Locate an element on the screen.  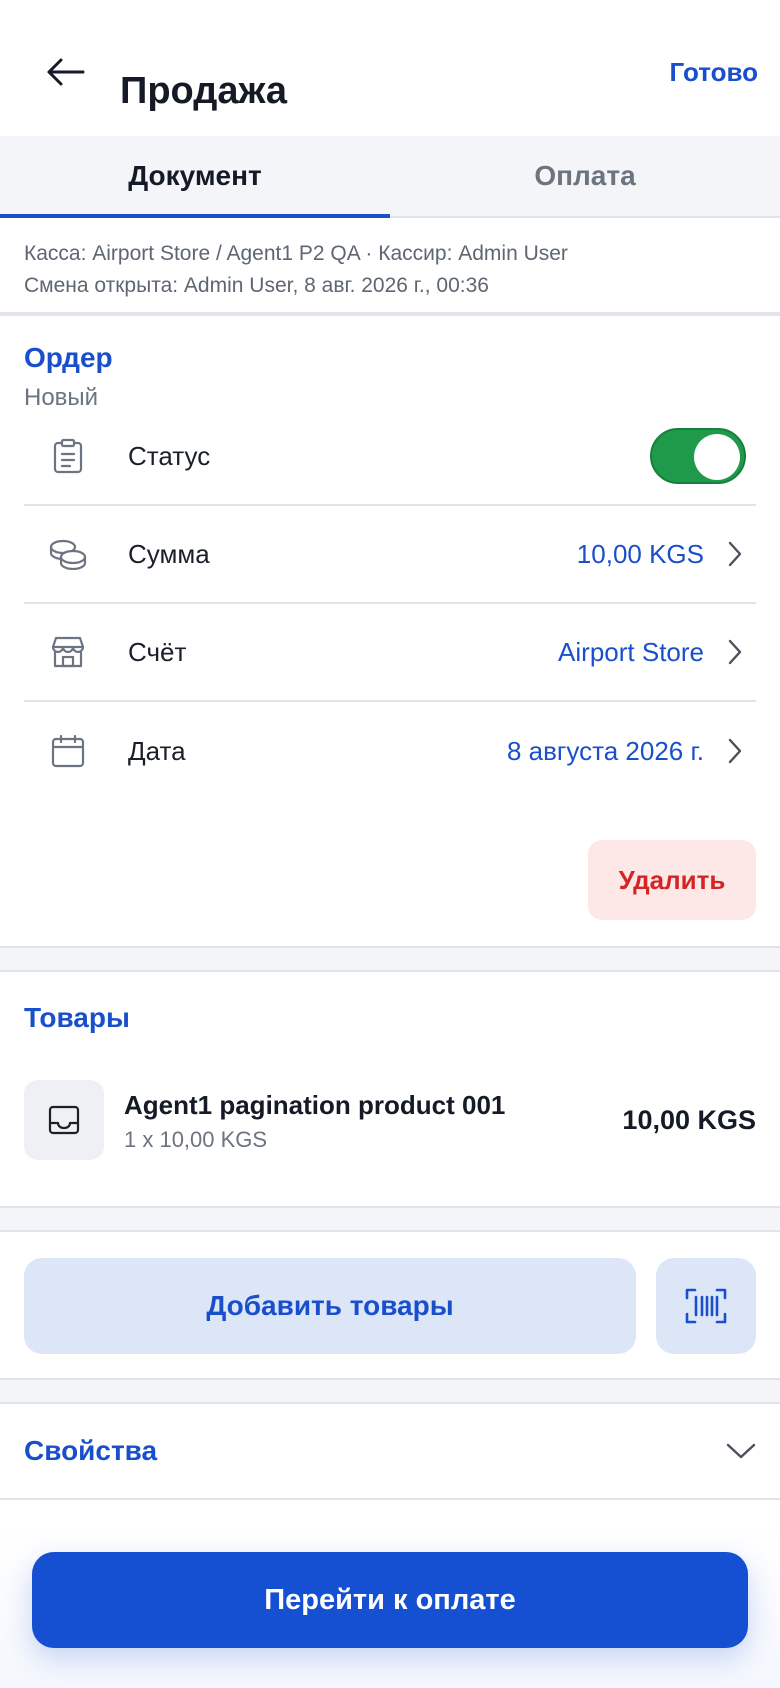
done-button: Готово is located at coordinates (714, 72).